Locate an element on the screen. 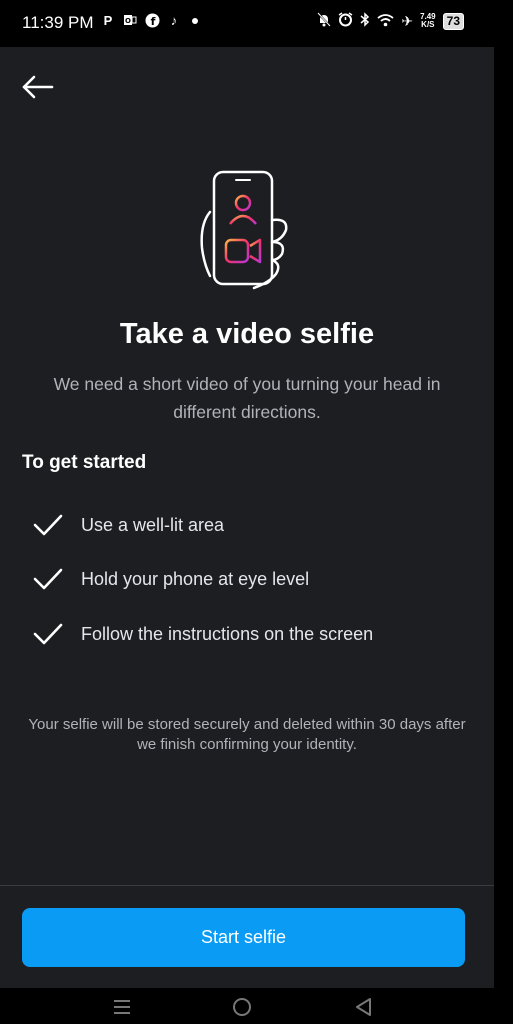 The width and height of the screenshot is (513, 1024). mute-bell-icon is located at coordinates (324, 21).